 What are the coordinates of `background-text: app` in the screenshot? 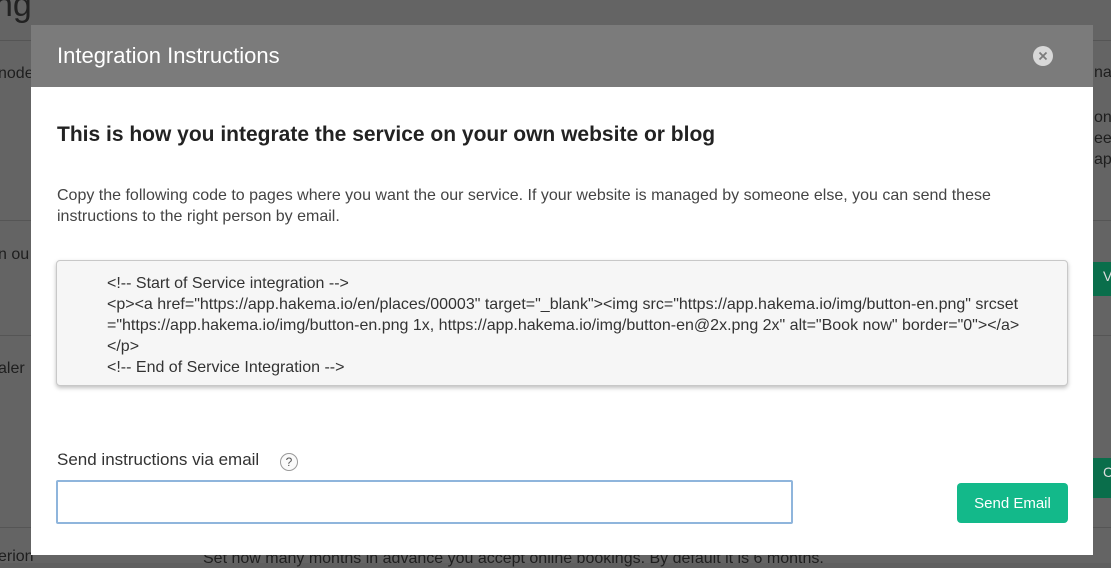 It's located at (1102, 159).